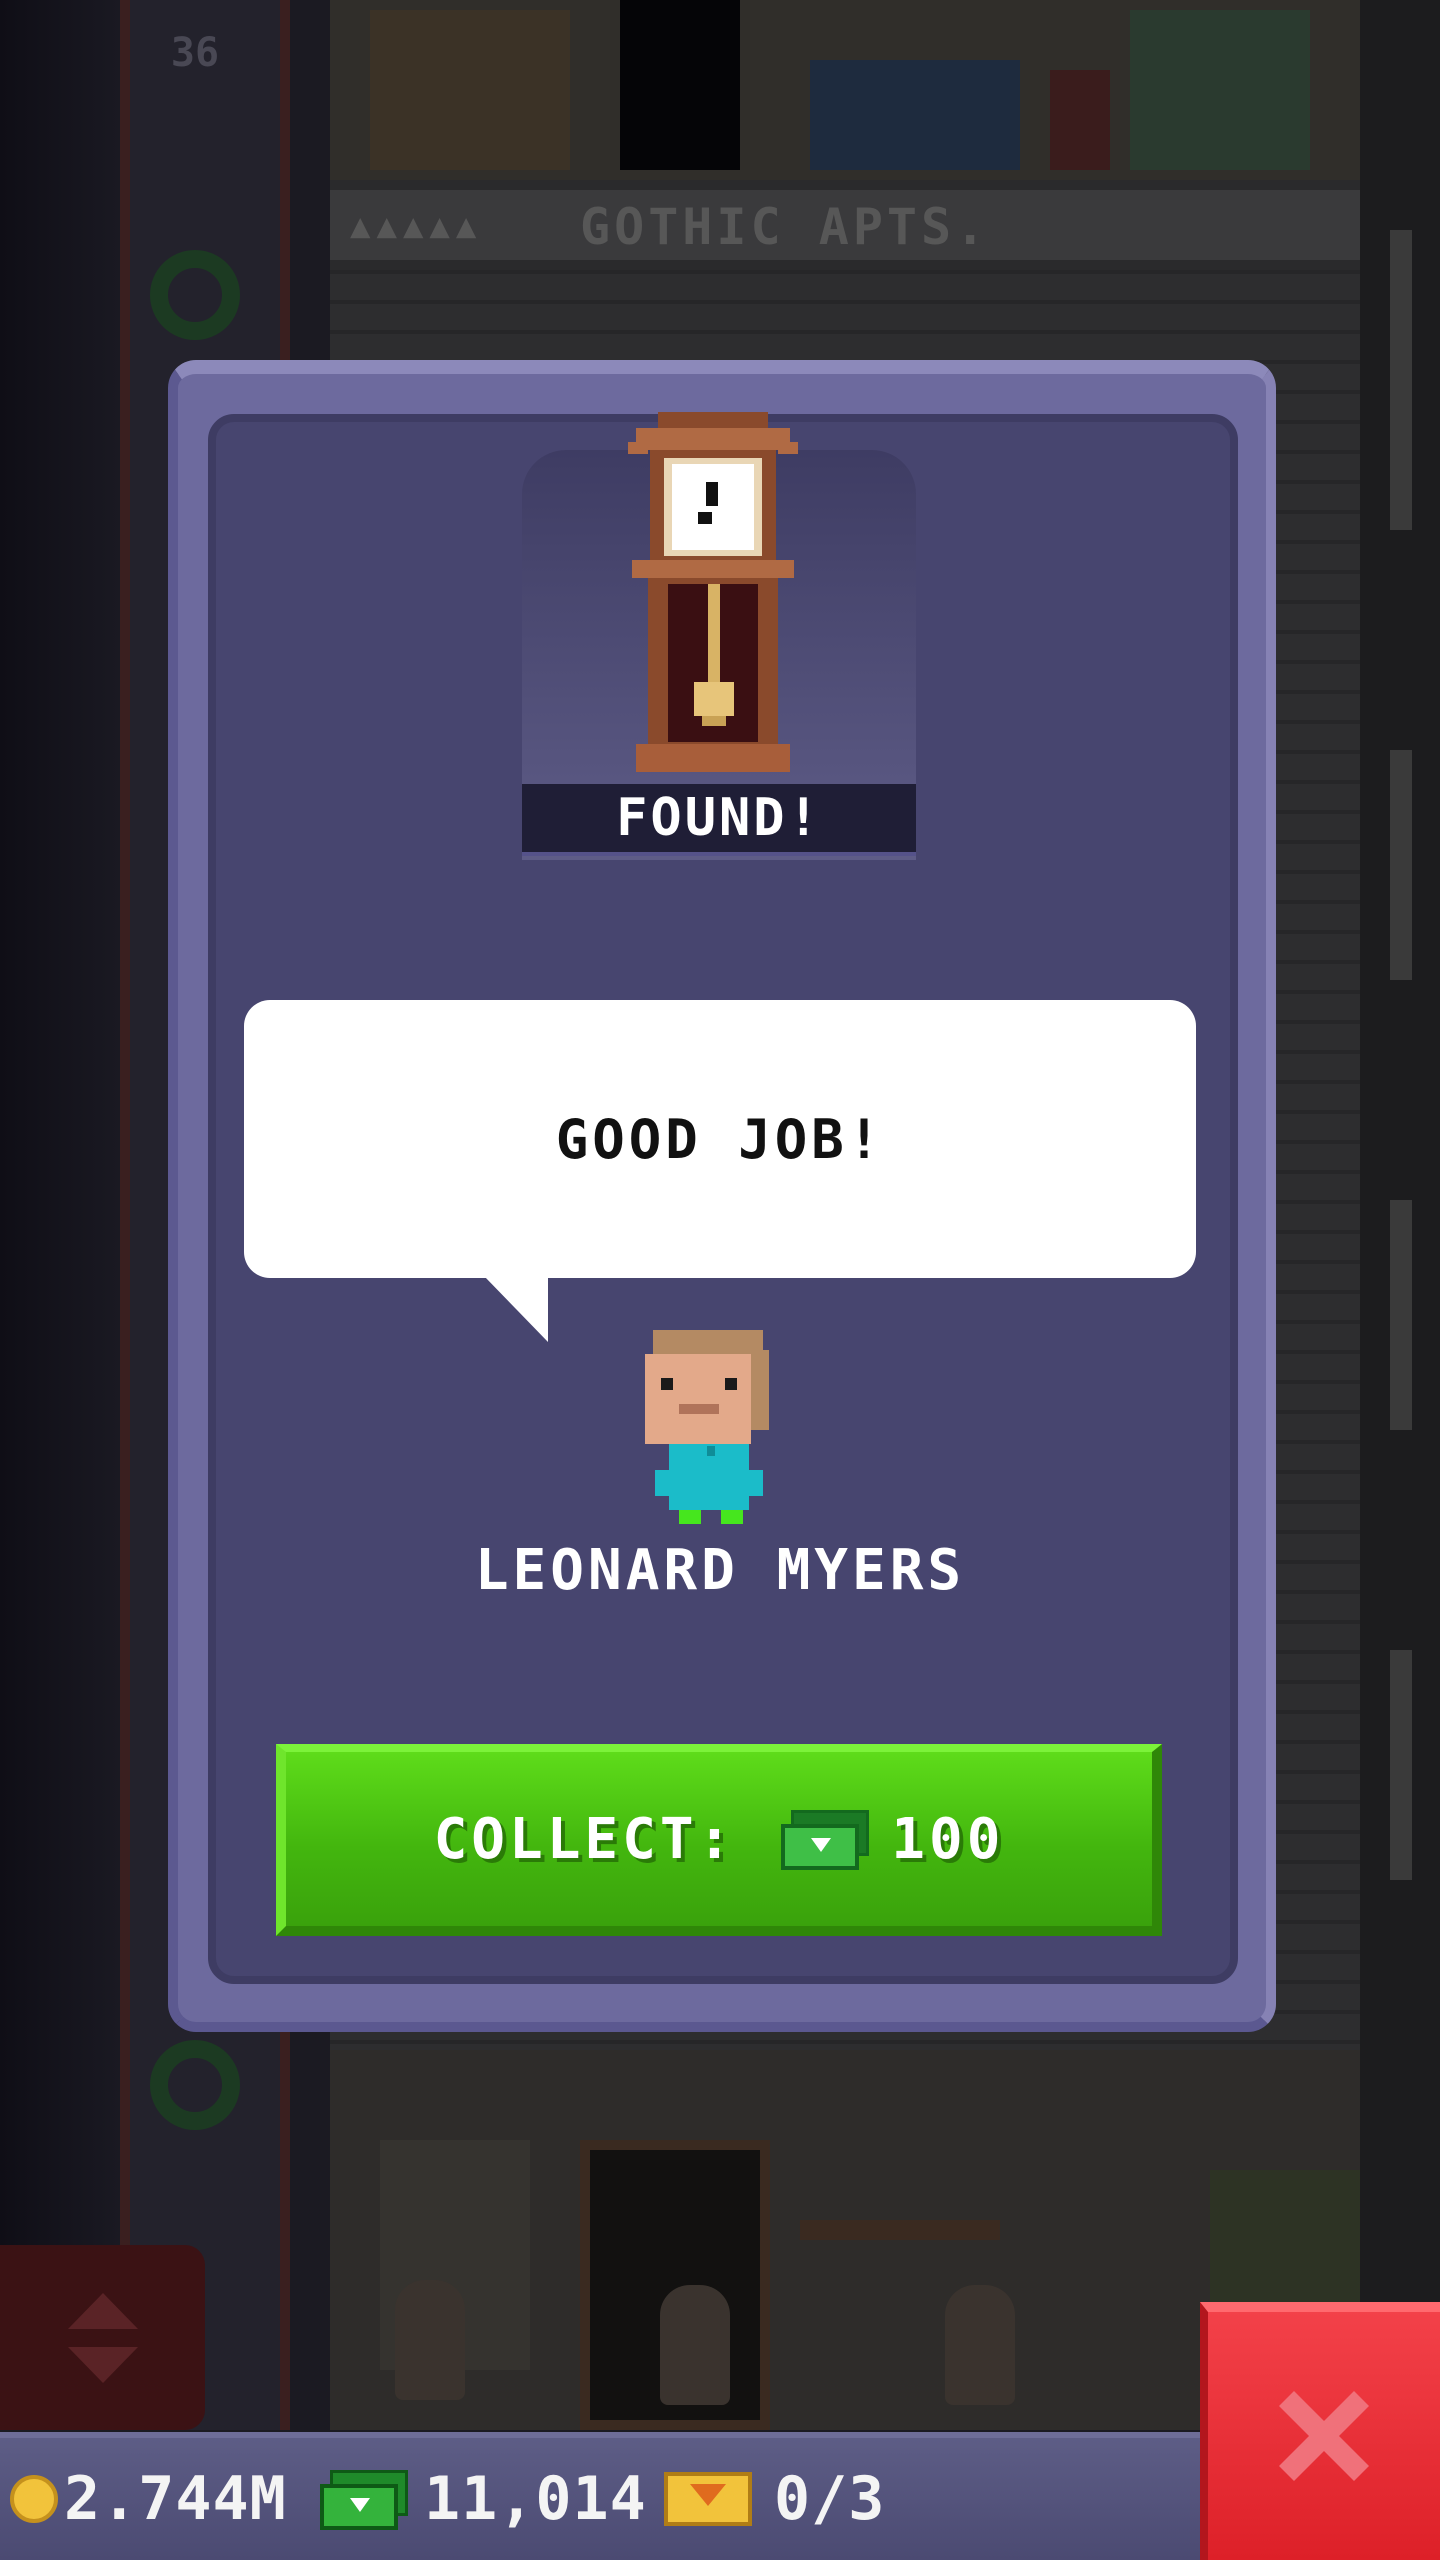 The image size is (1440, 2560). I want to click on speech-bubble-tail, so click(516, 1309).